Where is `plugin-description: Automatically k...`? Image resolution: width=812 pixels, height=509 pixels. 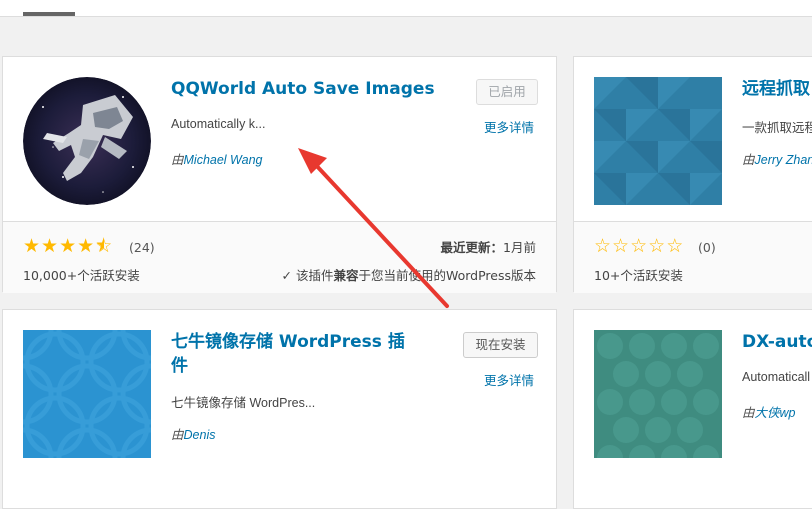
plugin-description: Automatically k... is located at coordinates (218, 124).